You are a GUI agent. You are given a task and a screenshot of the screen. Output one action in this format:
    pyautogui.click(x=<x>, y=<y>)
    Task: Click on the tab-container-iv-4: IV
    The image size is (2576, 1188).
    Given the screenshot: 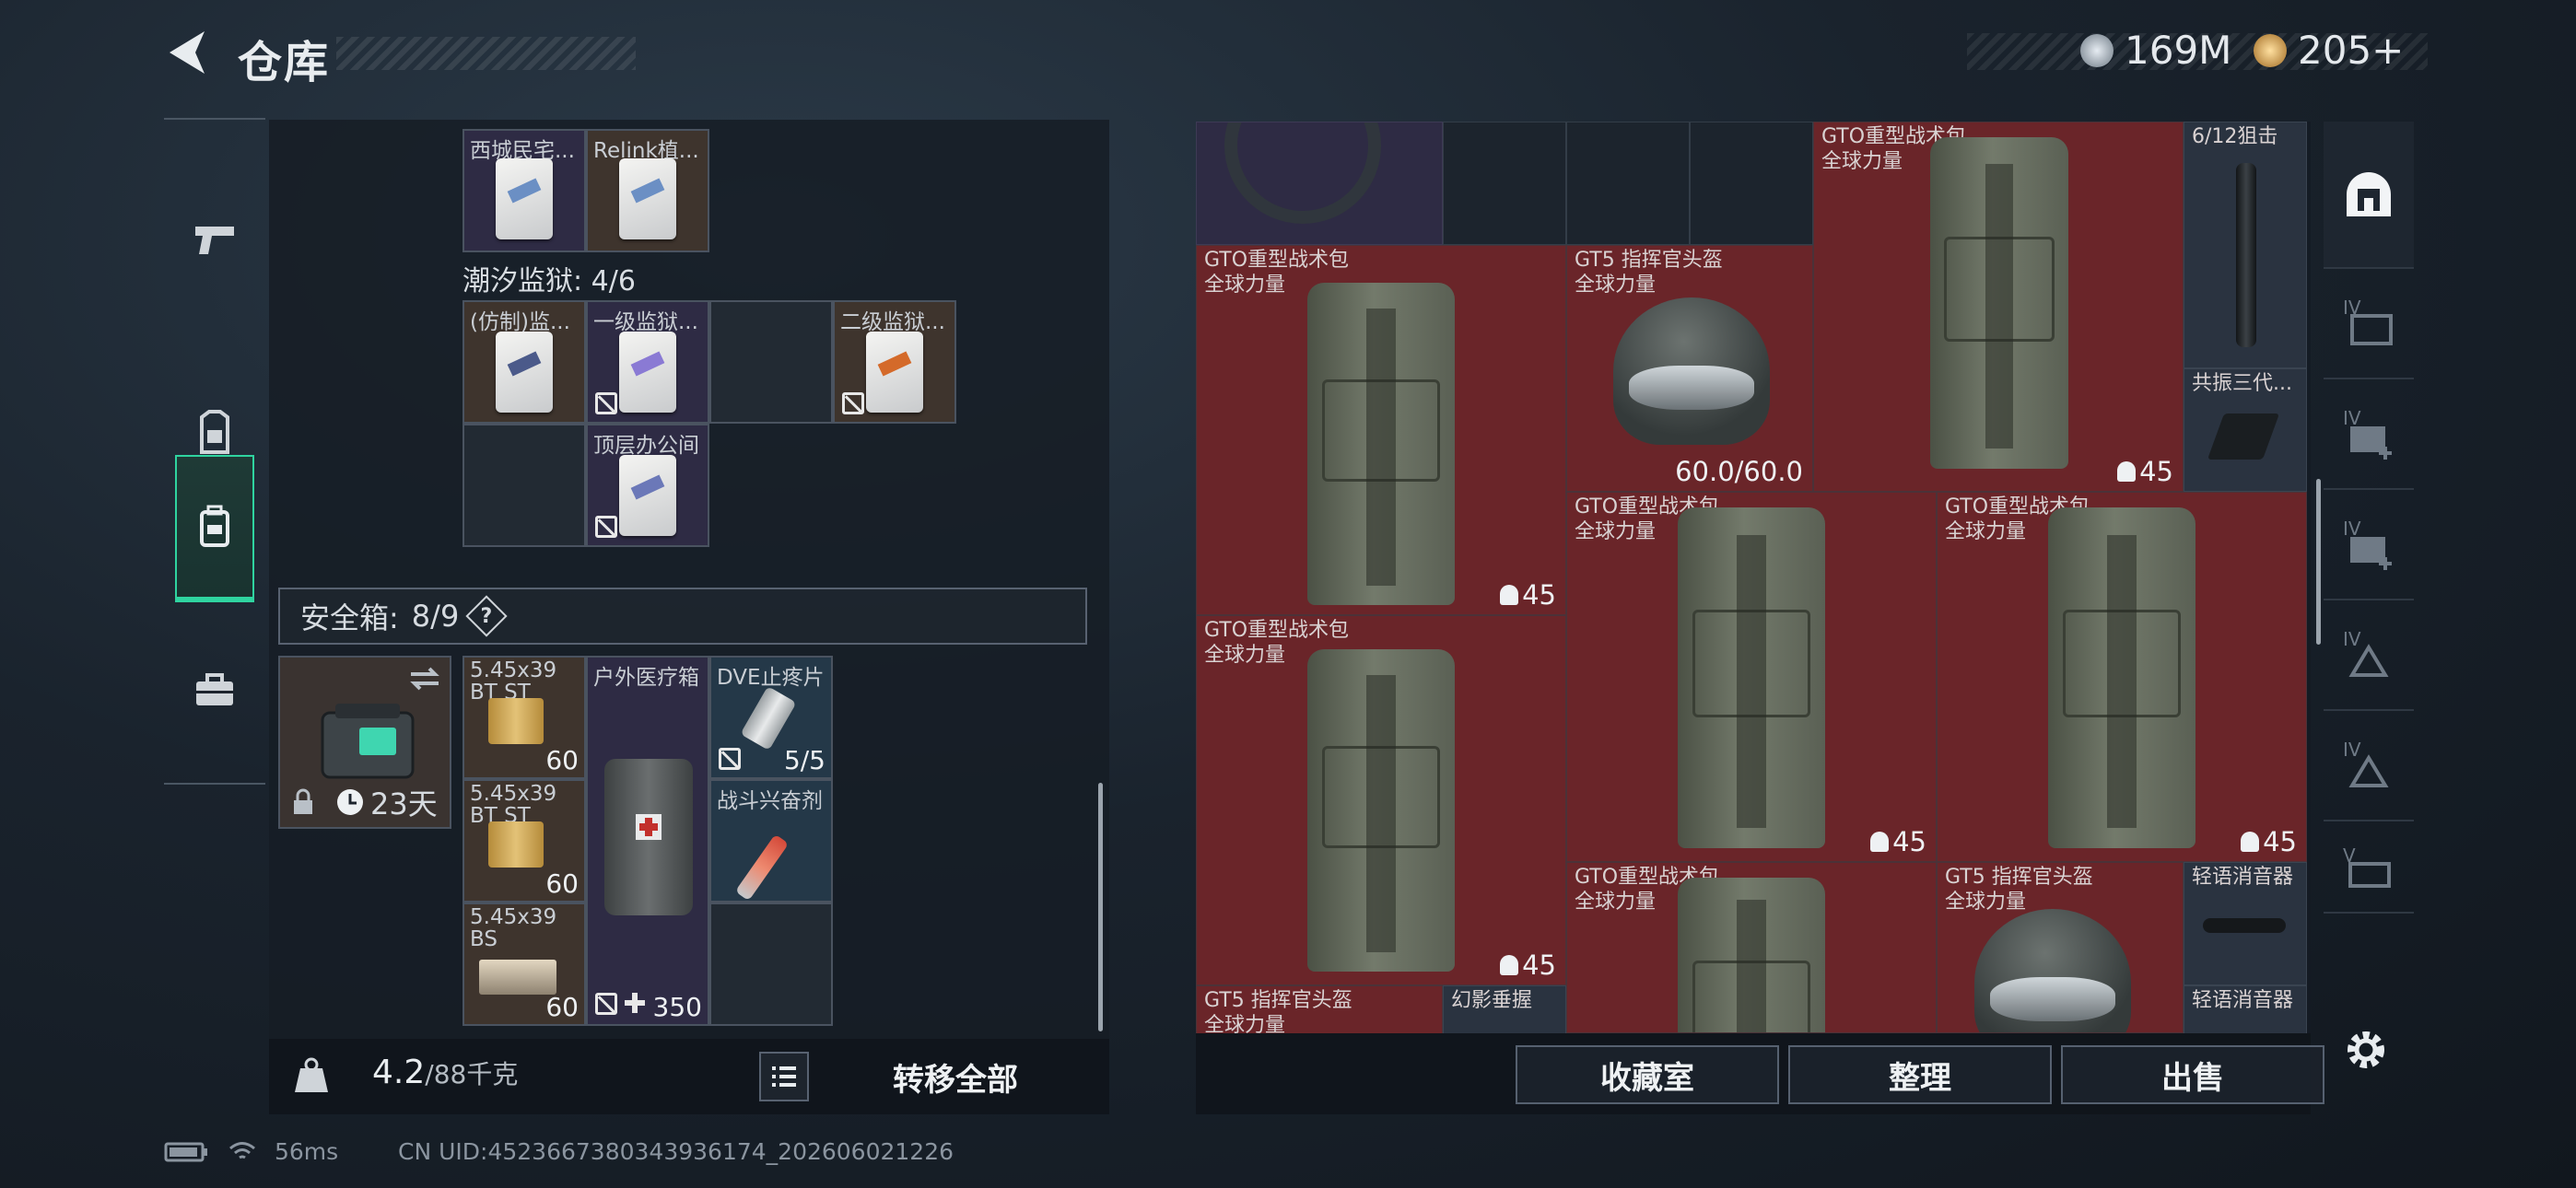 What is the action you would take?
    pyautogui.click(x=2369, y=655)
    